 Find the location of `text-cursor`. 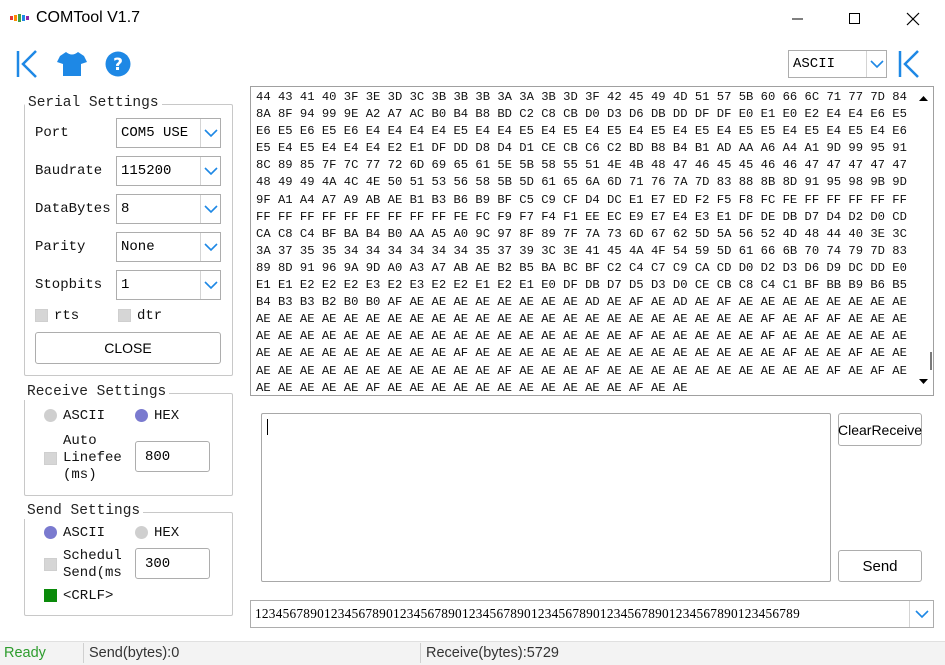

text-cursor is located at coordinates (267, 427).